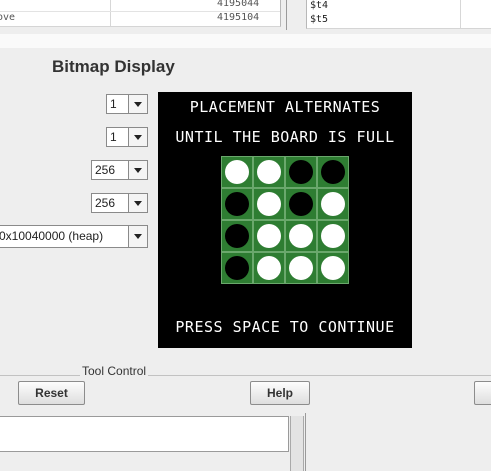 The height and width of the screenshot is (471, 491). What do you see at coordinates (297, 443) in the screenshot?
I see `background-scrollbar` at bounding box center [297, 443].